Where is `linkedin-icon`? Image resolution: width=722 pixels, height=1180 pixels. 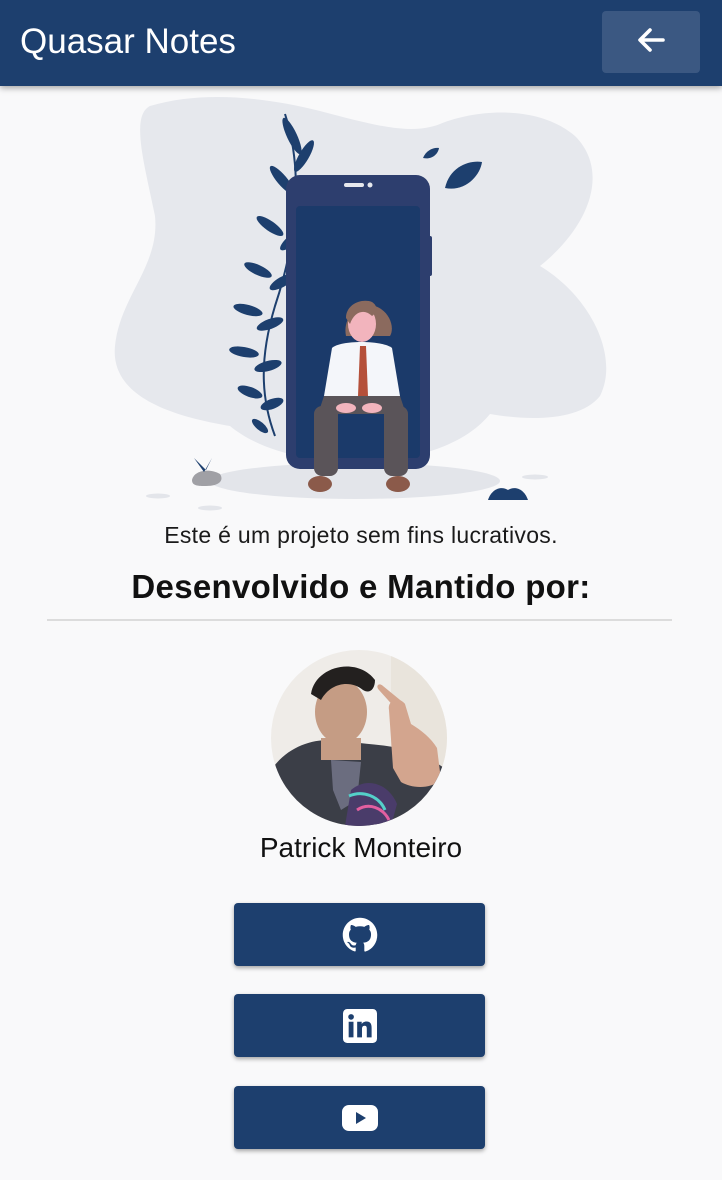 linkedin-icon is located at coordinates (359, 1025).